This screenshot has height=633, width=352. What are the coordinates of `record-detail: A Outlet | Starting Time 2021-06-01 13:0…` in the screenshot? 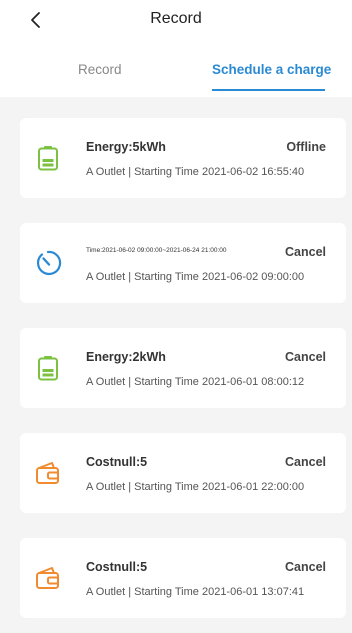 It's located at (195, 592).